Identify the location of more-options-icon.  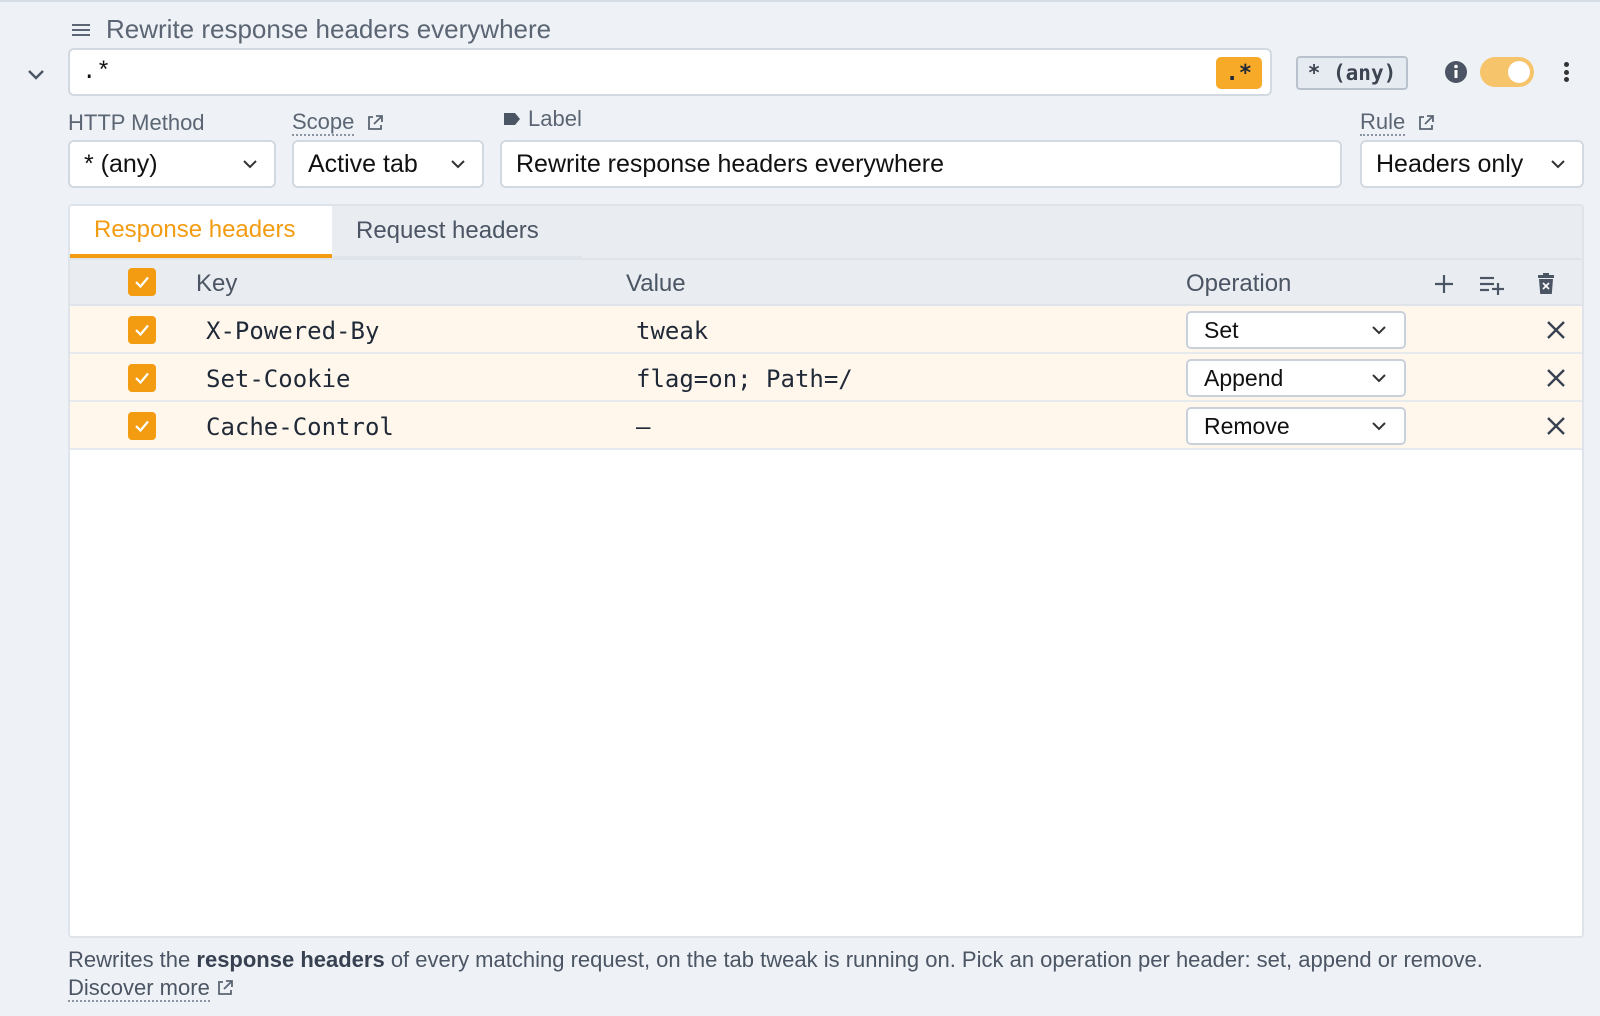
(1566, 72).